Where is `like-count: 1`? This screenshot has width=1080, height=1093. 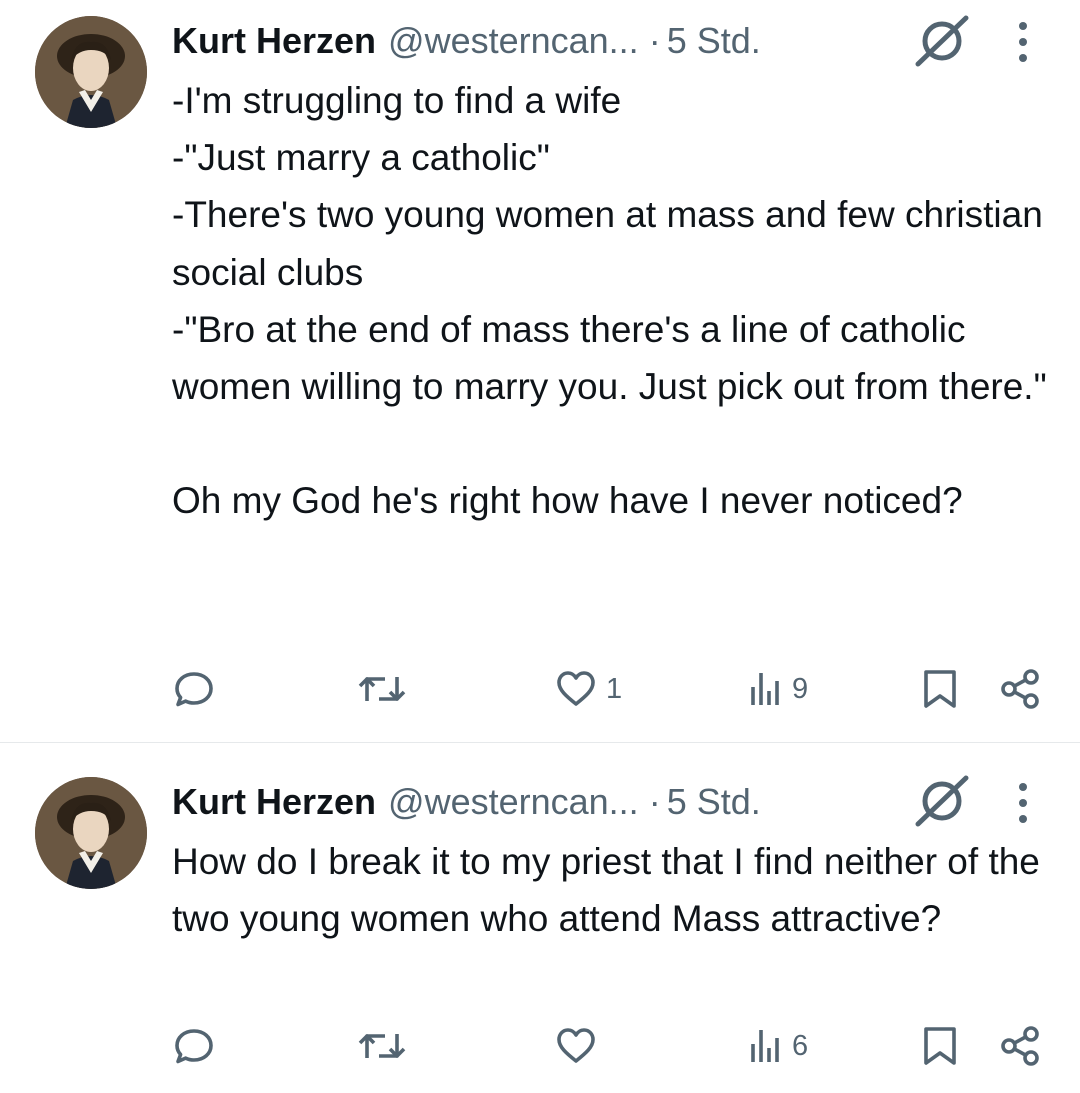
like-count: 1 is located at coordinates (614, 688).